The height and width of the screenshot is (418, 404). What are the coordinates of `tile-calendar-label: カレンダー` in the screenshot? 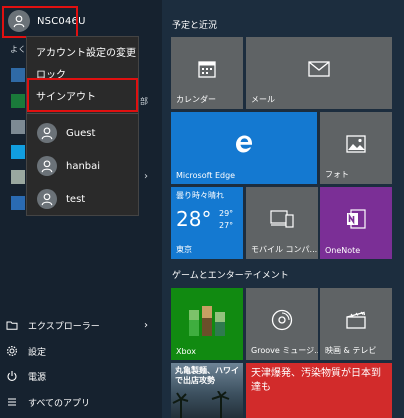 It's located at (196, 99).